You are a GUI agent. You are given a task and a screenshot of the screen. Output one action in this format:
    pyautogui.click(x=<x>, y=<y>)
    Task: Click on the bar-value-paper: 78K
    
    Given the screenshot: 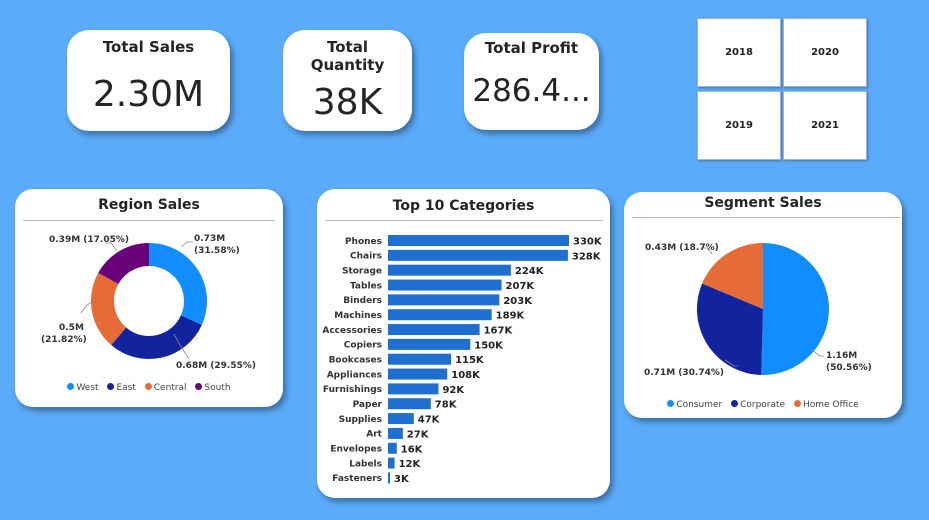 What is the action you would take?
    pyautogui.click(x=446, y=405)
    